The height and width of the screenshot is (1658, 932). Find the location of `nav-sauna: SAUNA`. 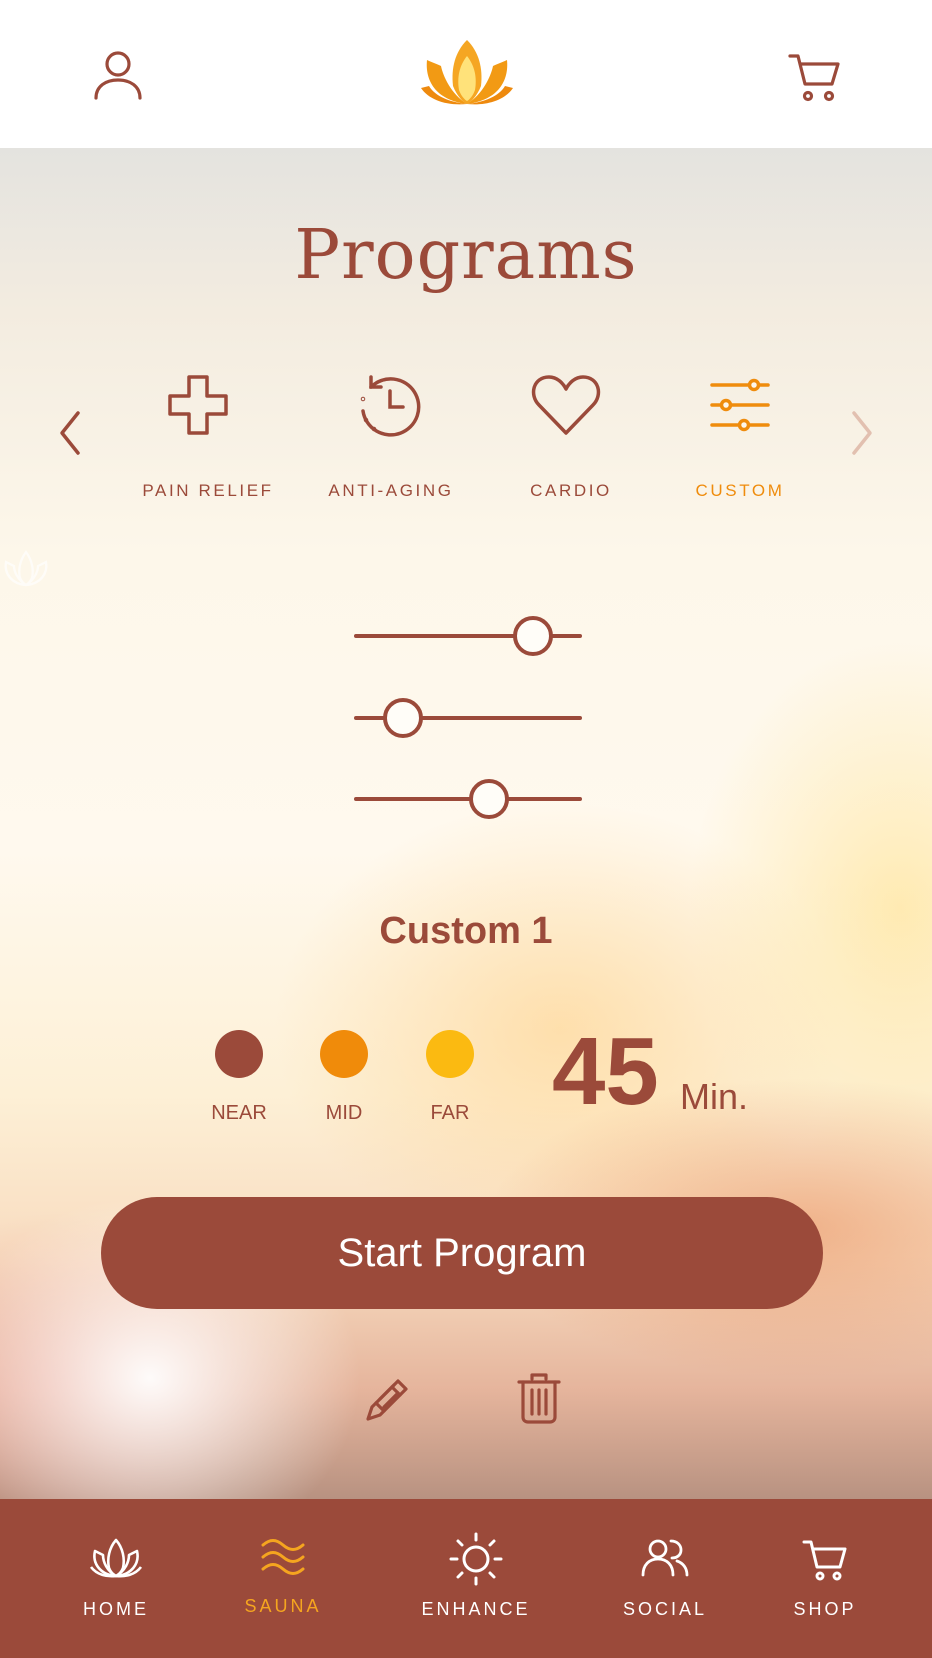

nav-sauna: SAUNA is located at coordinates (283, 1578).